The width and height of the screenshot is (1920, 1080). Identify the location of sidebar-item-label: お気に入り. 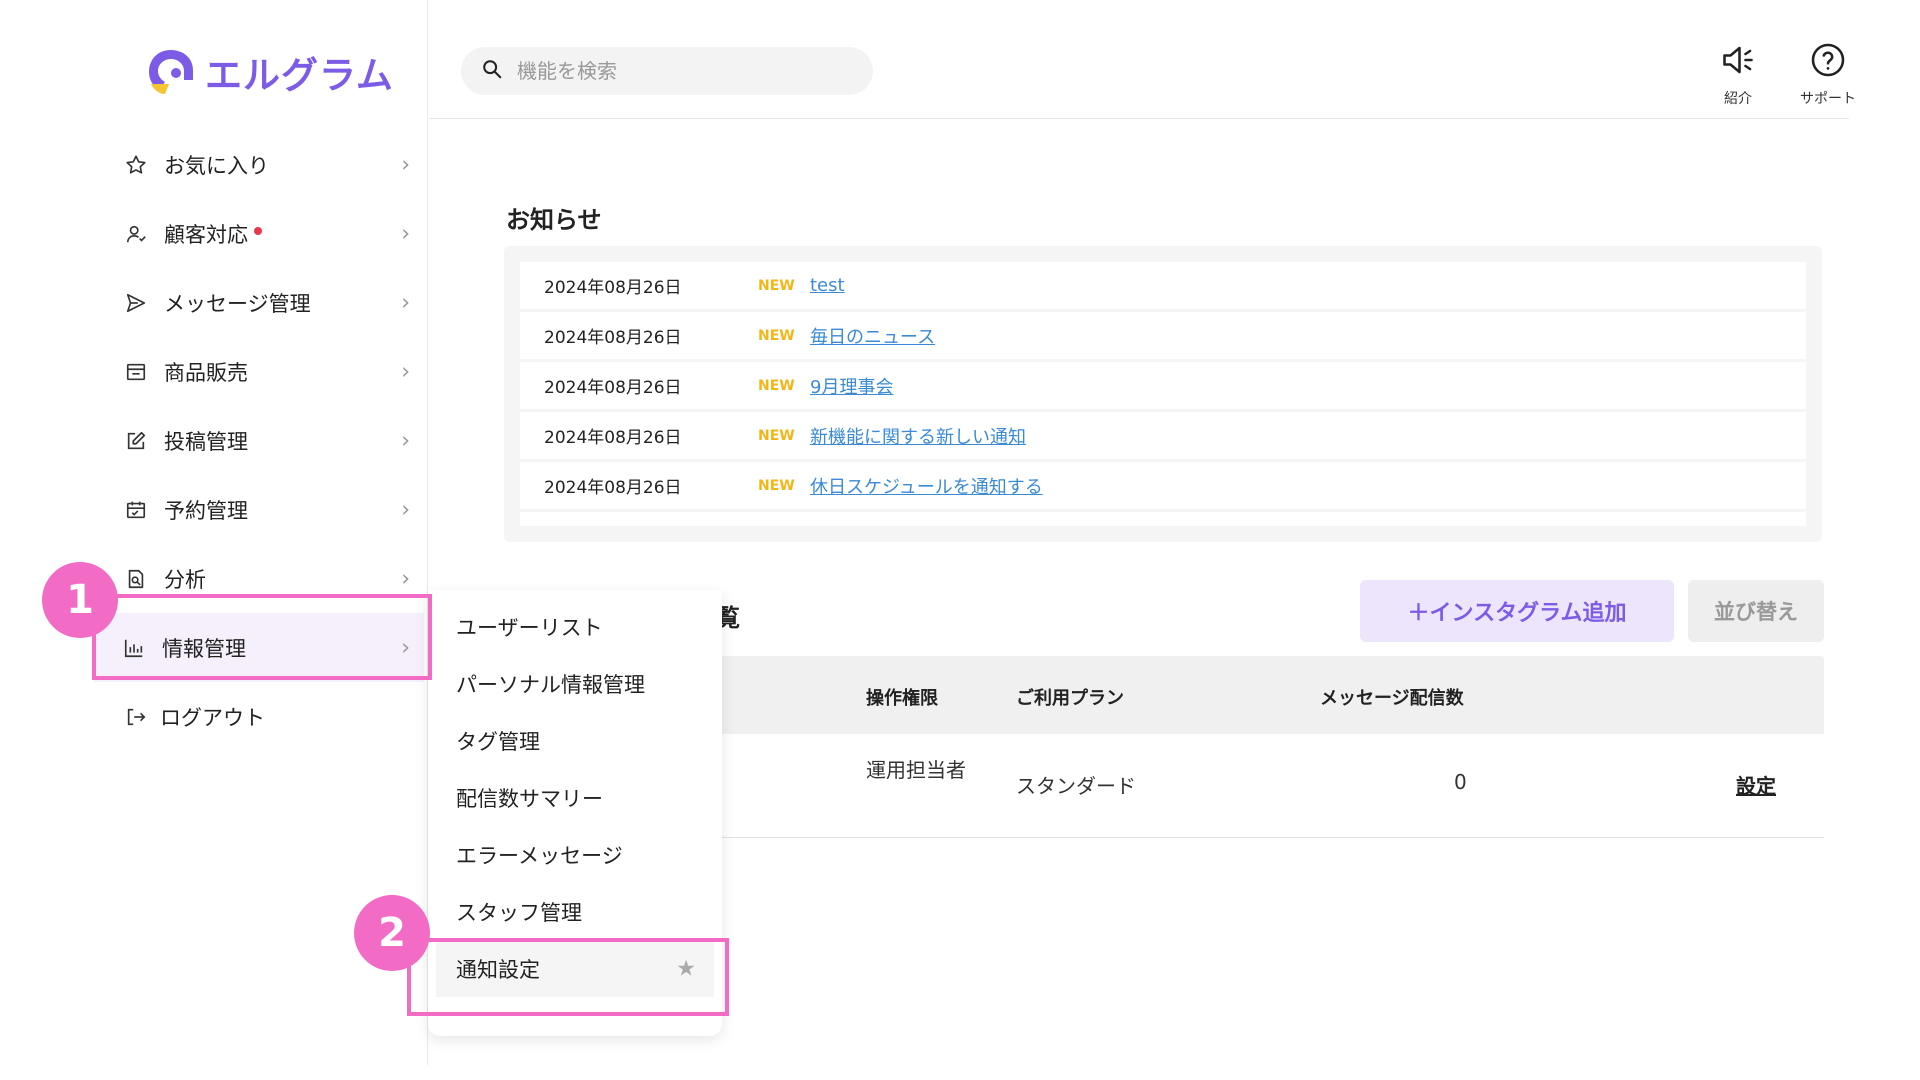
(216, 165).